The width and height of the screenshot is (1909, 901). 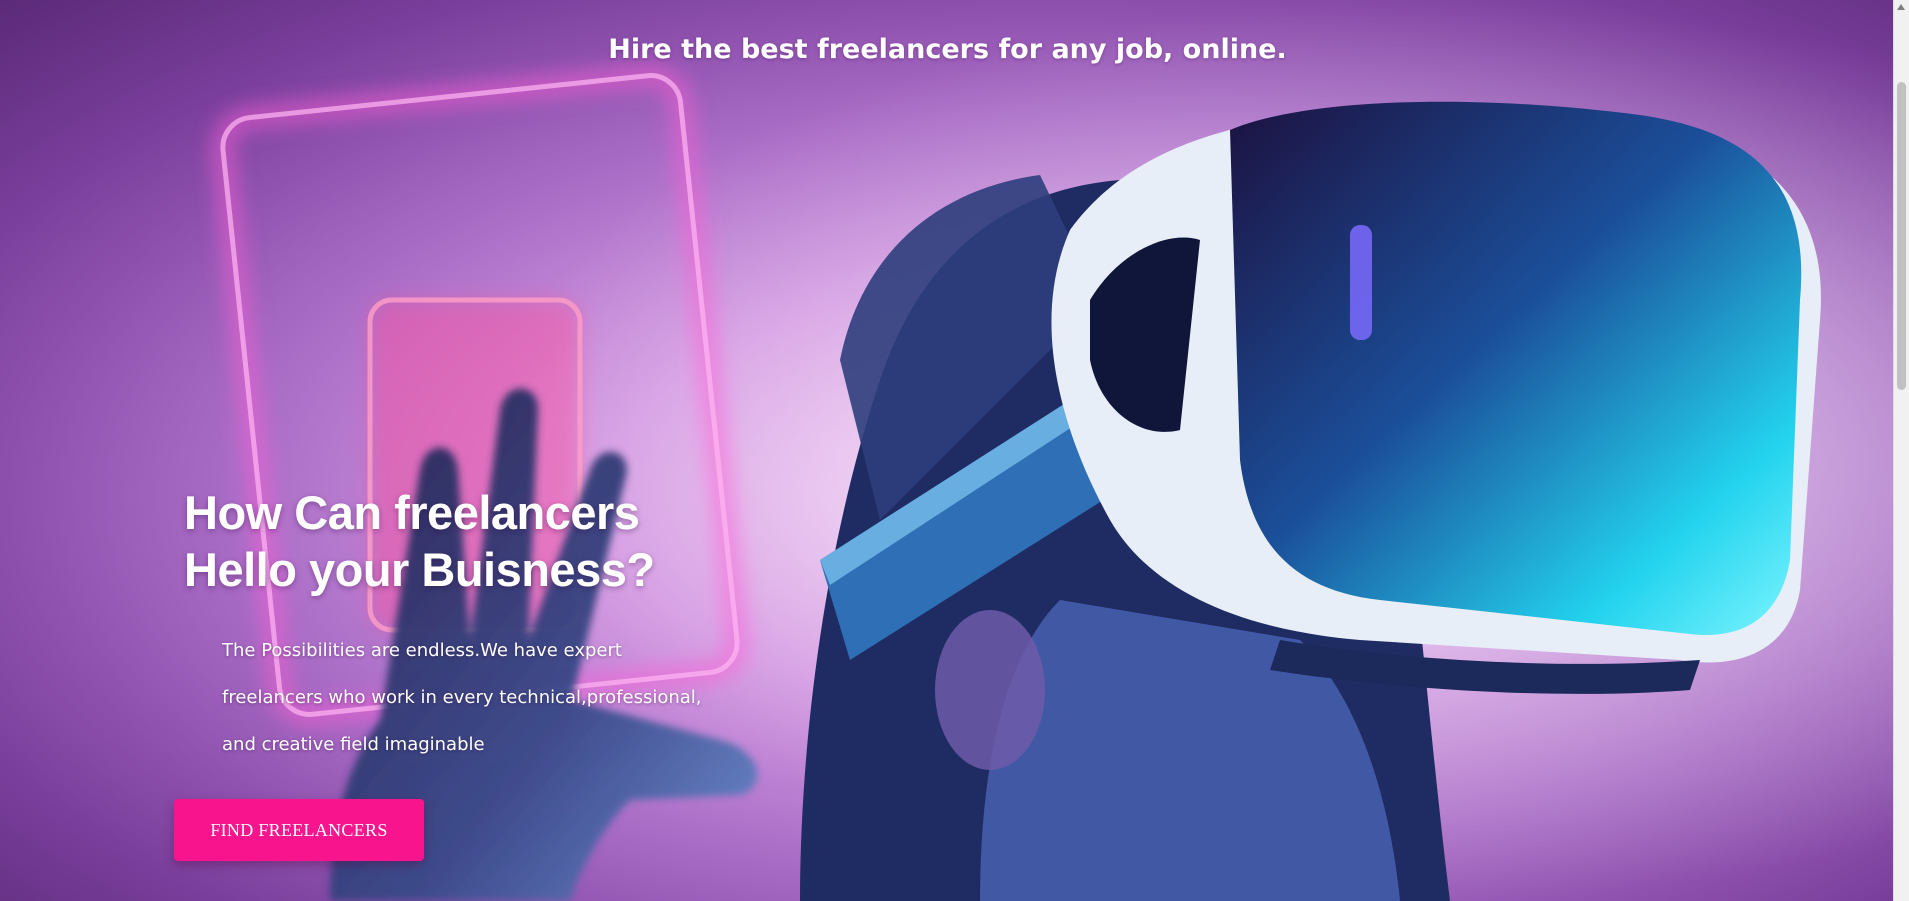 What do you see at coordinates (412, 512) in the screenshot?
I see `hero-title-line-1: How Can freelancers` at bounding box center [412, 512].